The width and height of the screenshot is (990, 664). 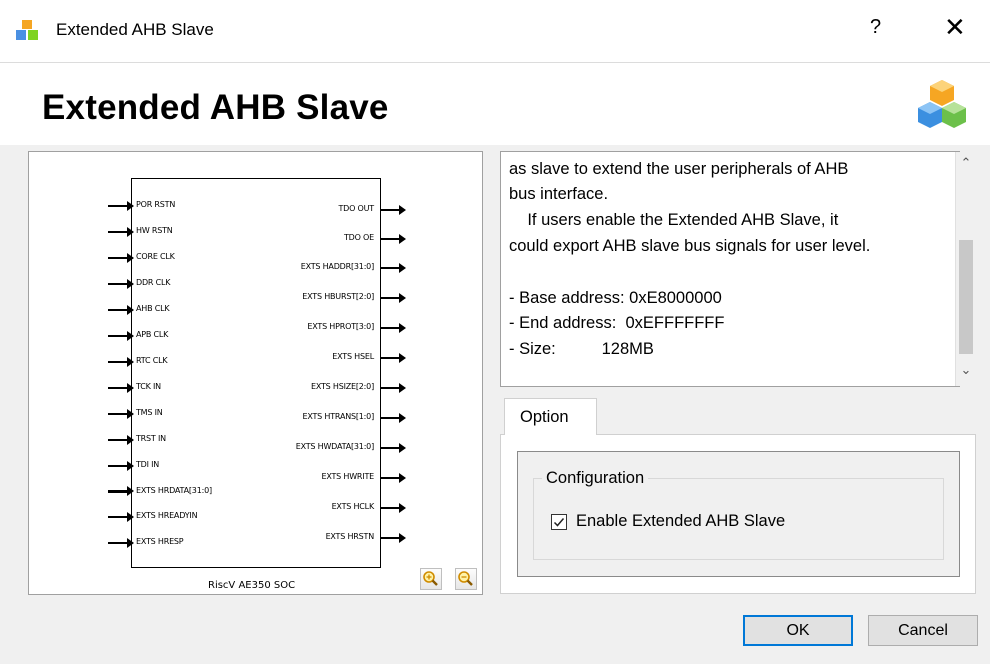 I want to click on help-button: ?, so click(x=875, y=27).